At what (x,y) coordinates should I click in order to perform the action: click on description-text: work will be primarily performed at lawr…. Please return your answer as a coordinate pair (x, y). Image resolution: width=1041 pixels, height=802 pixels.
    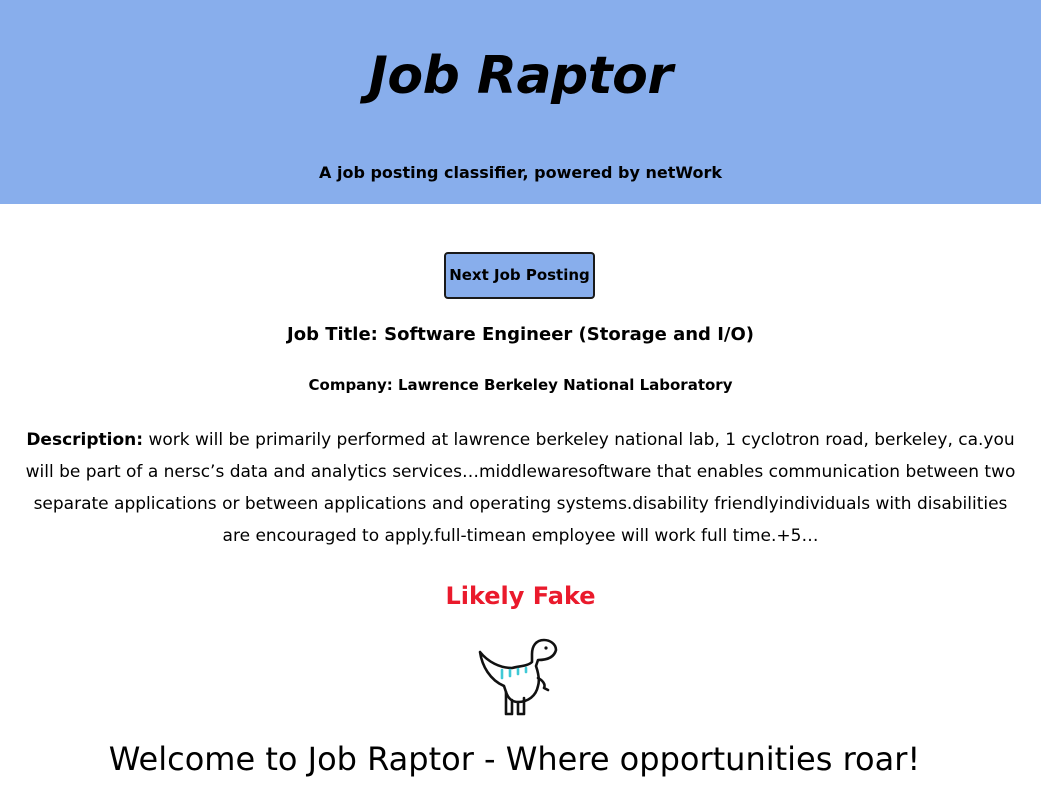
    Looking at the image, I should click on (520, 488).